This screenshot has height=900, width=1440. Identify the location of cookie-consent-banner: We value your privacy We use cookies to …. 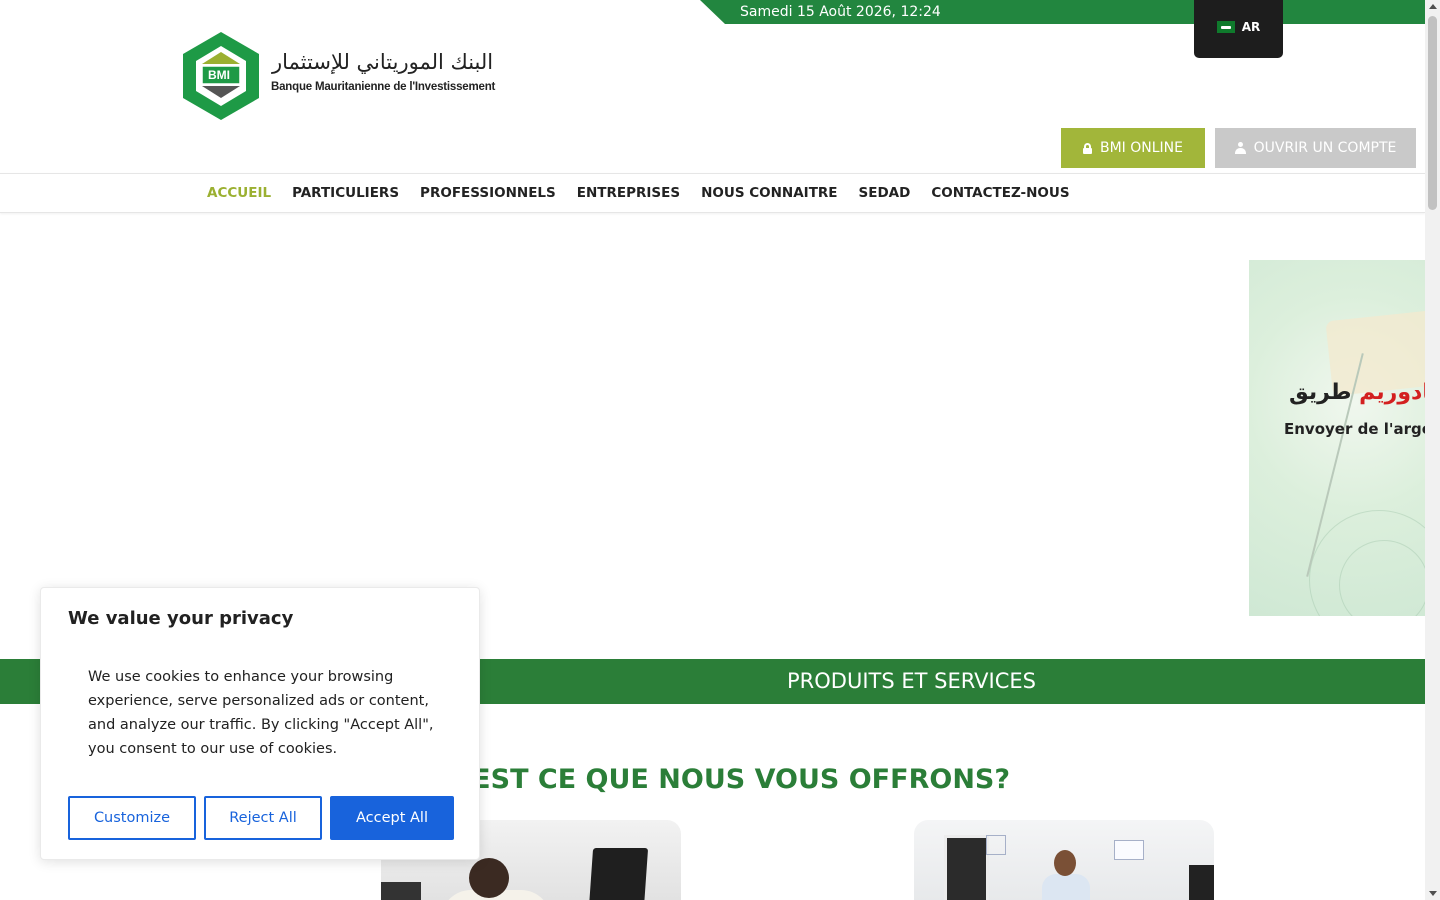
(260, 723).